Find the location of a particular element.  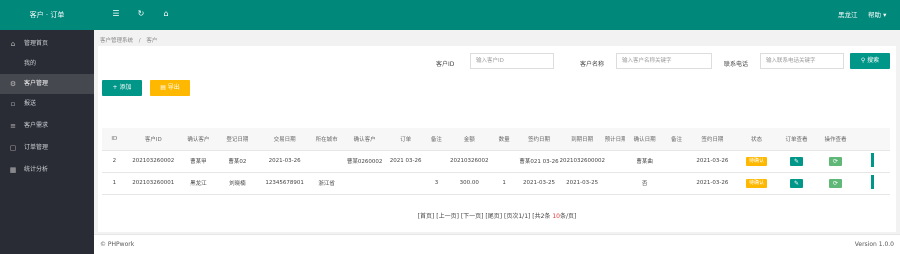

footer: © PHPwork Version 1.0.0 is located at coordinates (497, 244).